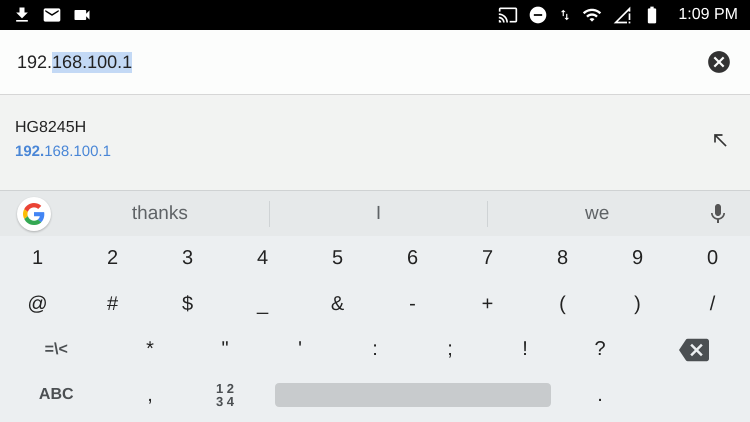  I want to click on keyboard-key: ,, so click(150, 395).